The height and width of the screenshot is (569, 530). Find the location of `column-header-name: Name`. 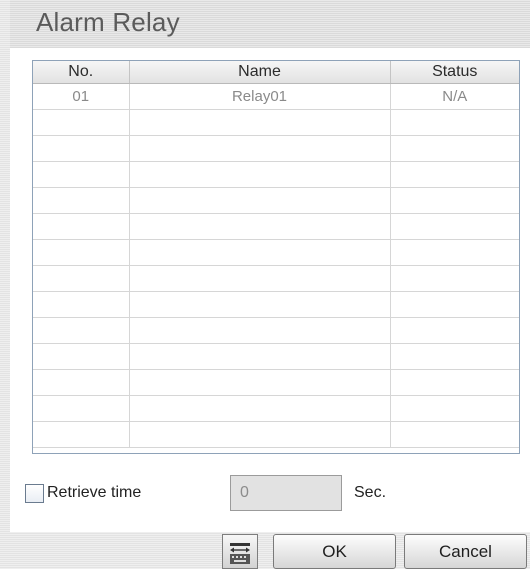

column-header-name: Name is located at coordinates (260, 72).